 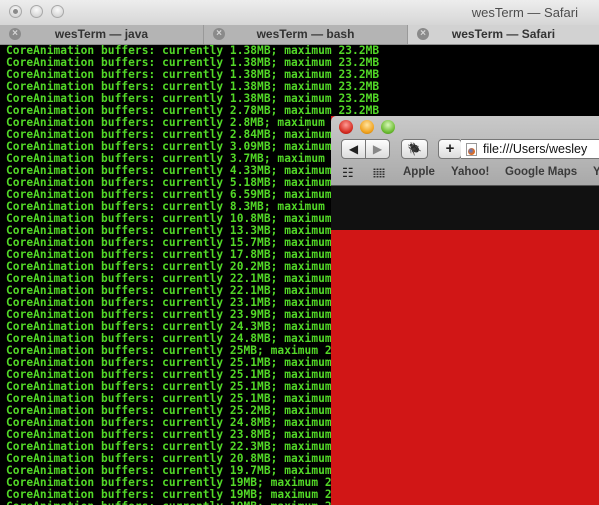 What do you see at coordinates (541, 172) in the screenshot?
I see `bookmark-google-maps: Google Maps` at bounding box center [541, 172].